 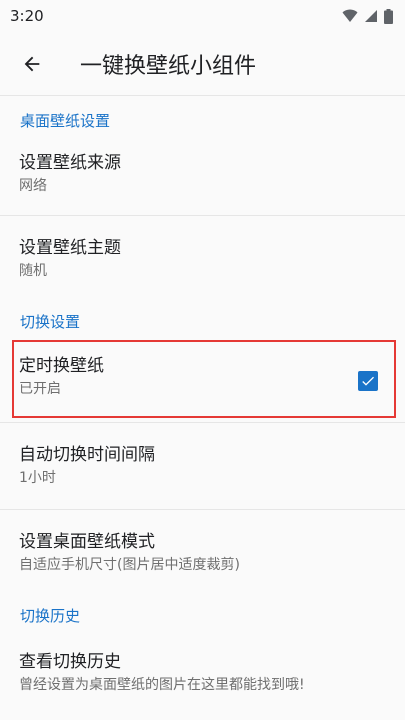 I want to click on pref-view-history: 查看切换历史 曾经设置为桌面壁纸的图片在这里都能找到哦!, so click(x=202, y=662).